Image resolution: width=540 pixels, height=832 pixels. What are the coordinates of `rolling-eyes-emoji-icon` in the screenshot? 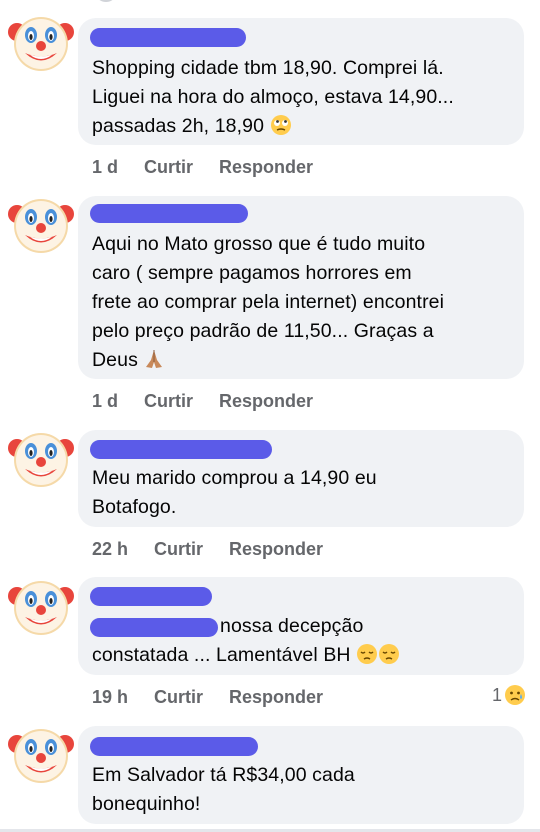 It's located at (281, 125).